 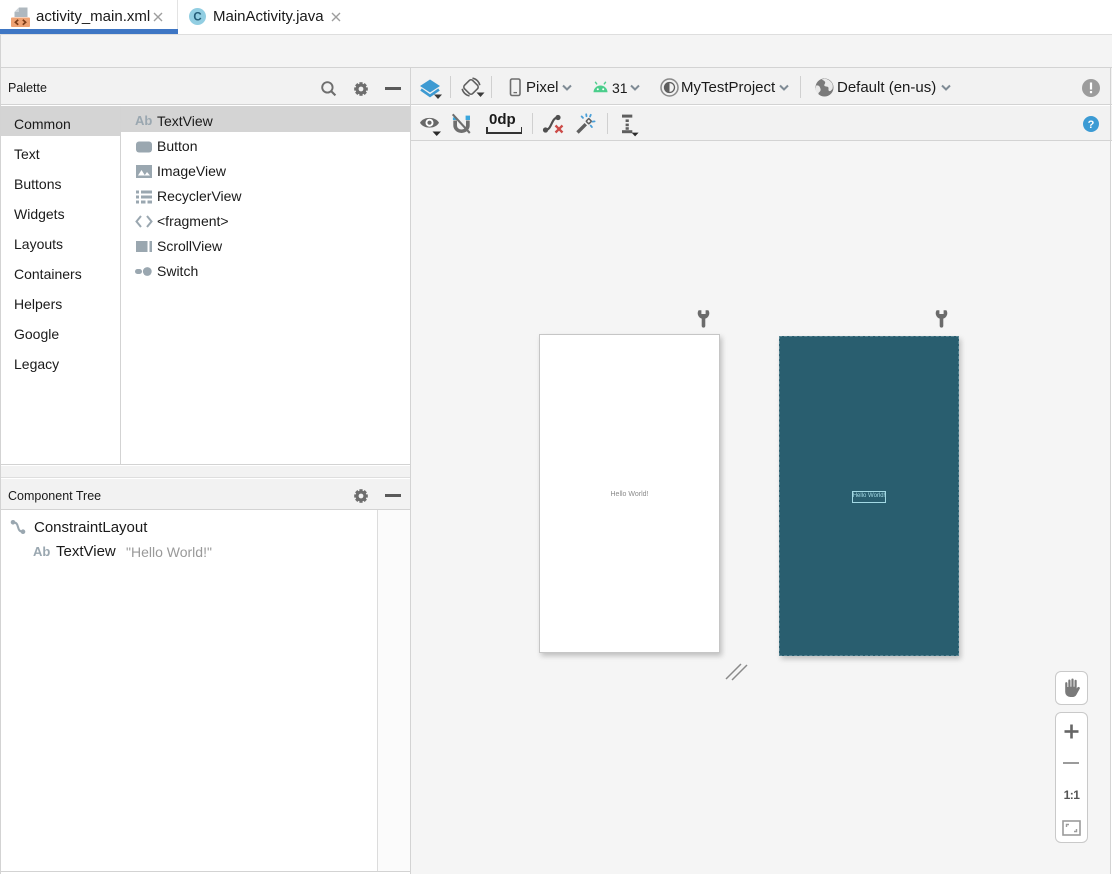 What do you see at coordinates (197, 18) in the screenshot?
I see `svg-text: C` at bounding box center [197, 18].